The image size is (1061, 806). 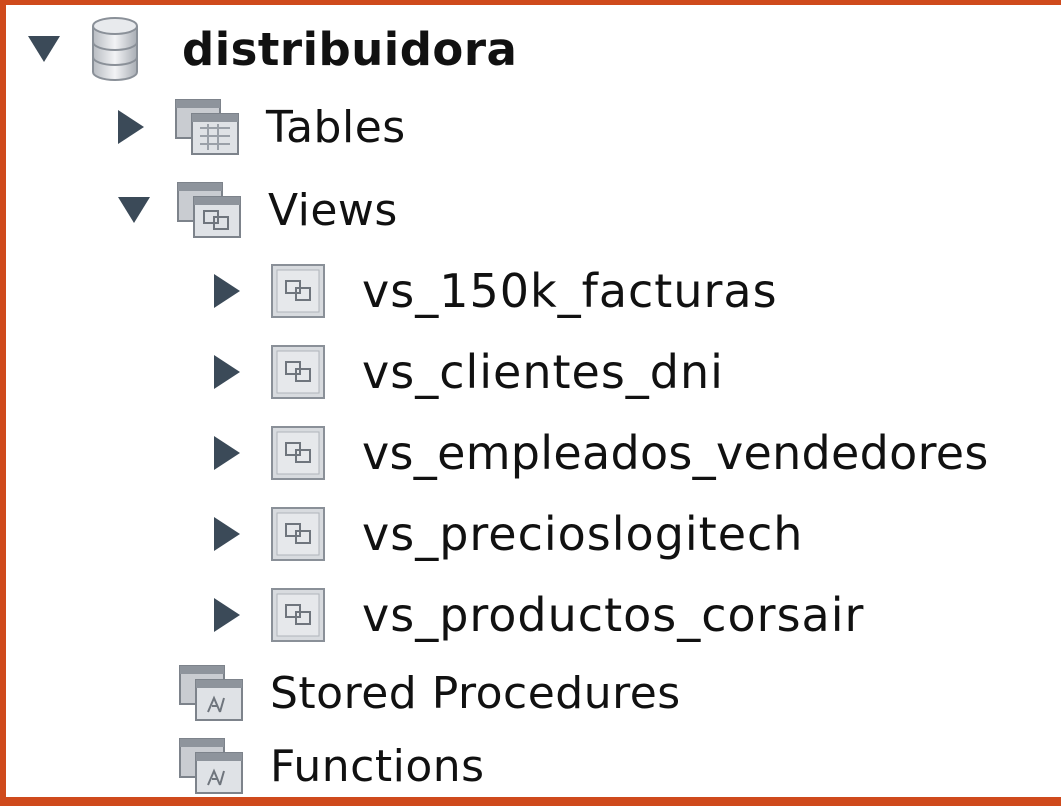 What do you see at coordinates (675, 453) in the screenshot?
I see `view-name-label: vs_empleados_vendedores` at bounding box center [675, 453].